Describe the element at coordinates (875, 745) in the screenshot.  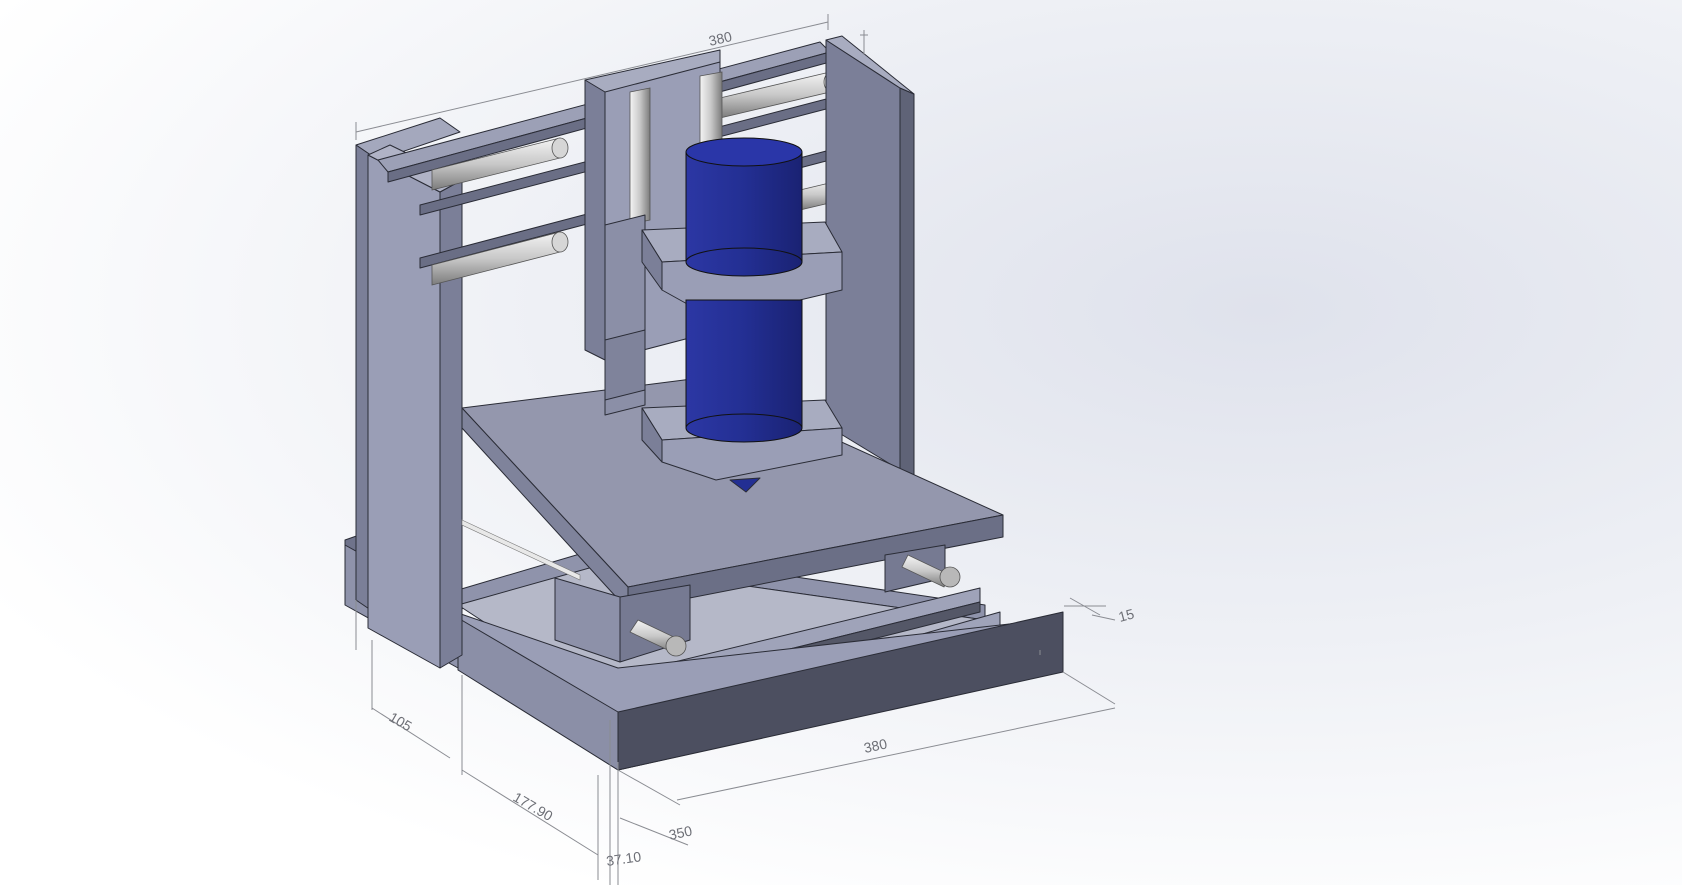
I see `dim-base-length: 380` at that location.